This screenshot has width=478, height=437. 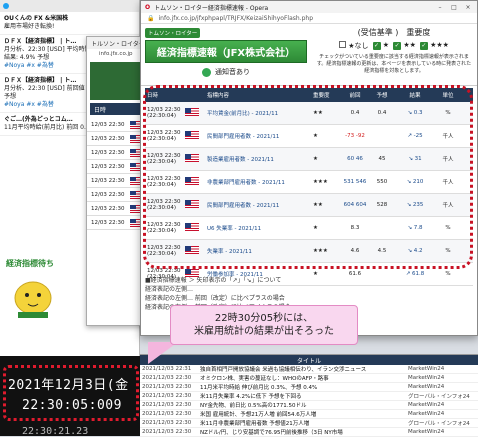 What do you see at coordinates (163, 353) in the screenshot?
I see `callout-tail` at bounding box center [163, 353].